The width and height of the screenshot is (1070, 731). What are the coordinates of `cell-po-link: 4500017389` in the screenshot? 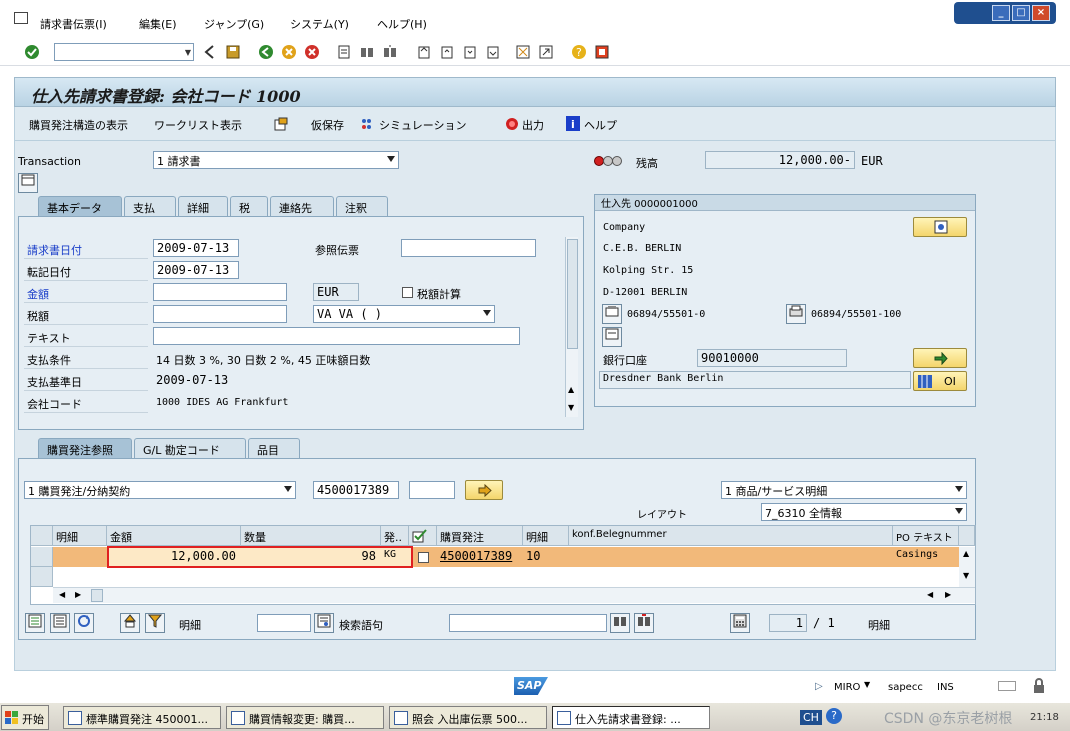 It's located at (481, 557).